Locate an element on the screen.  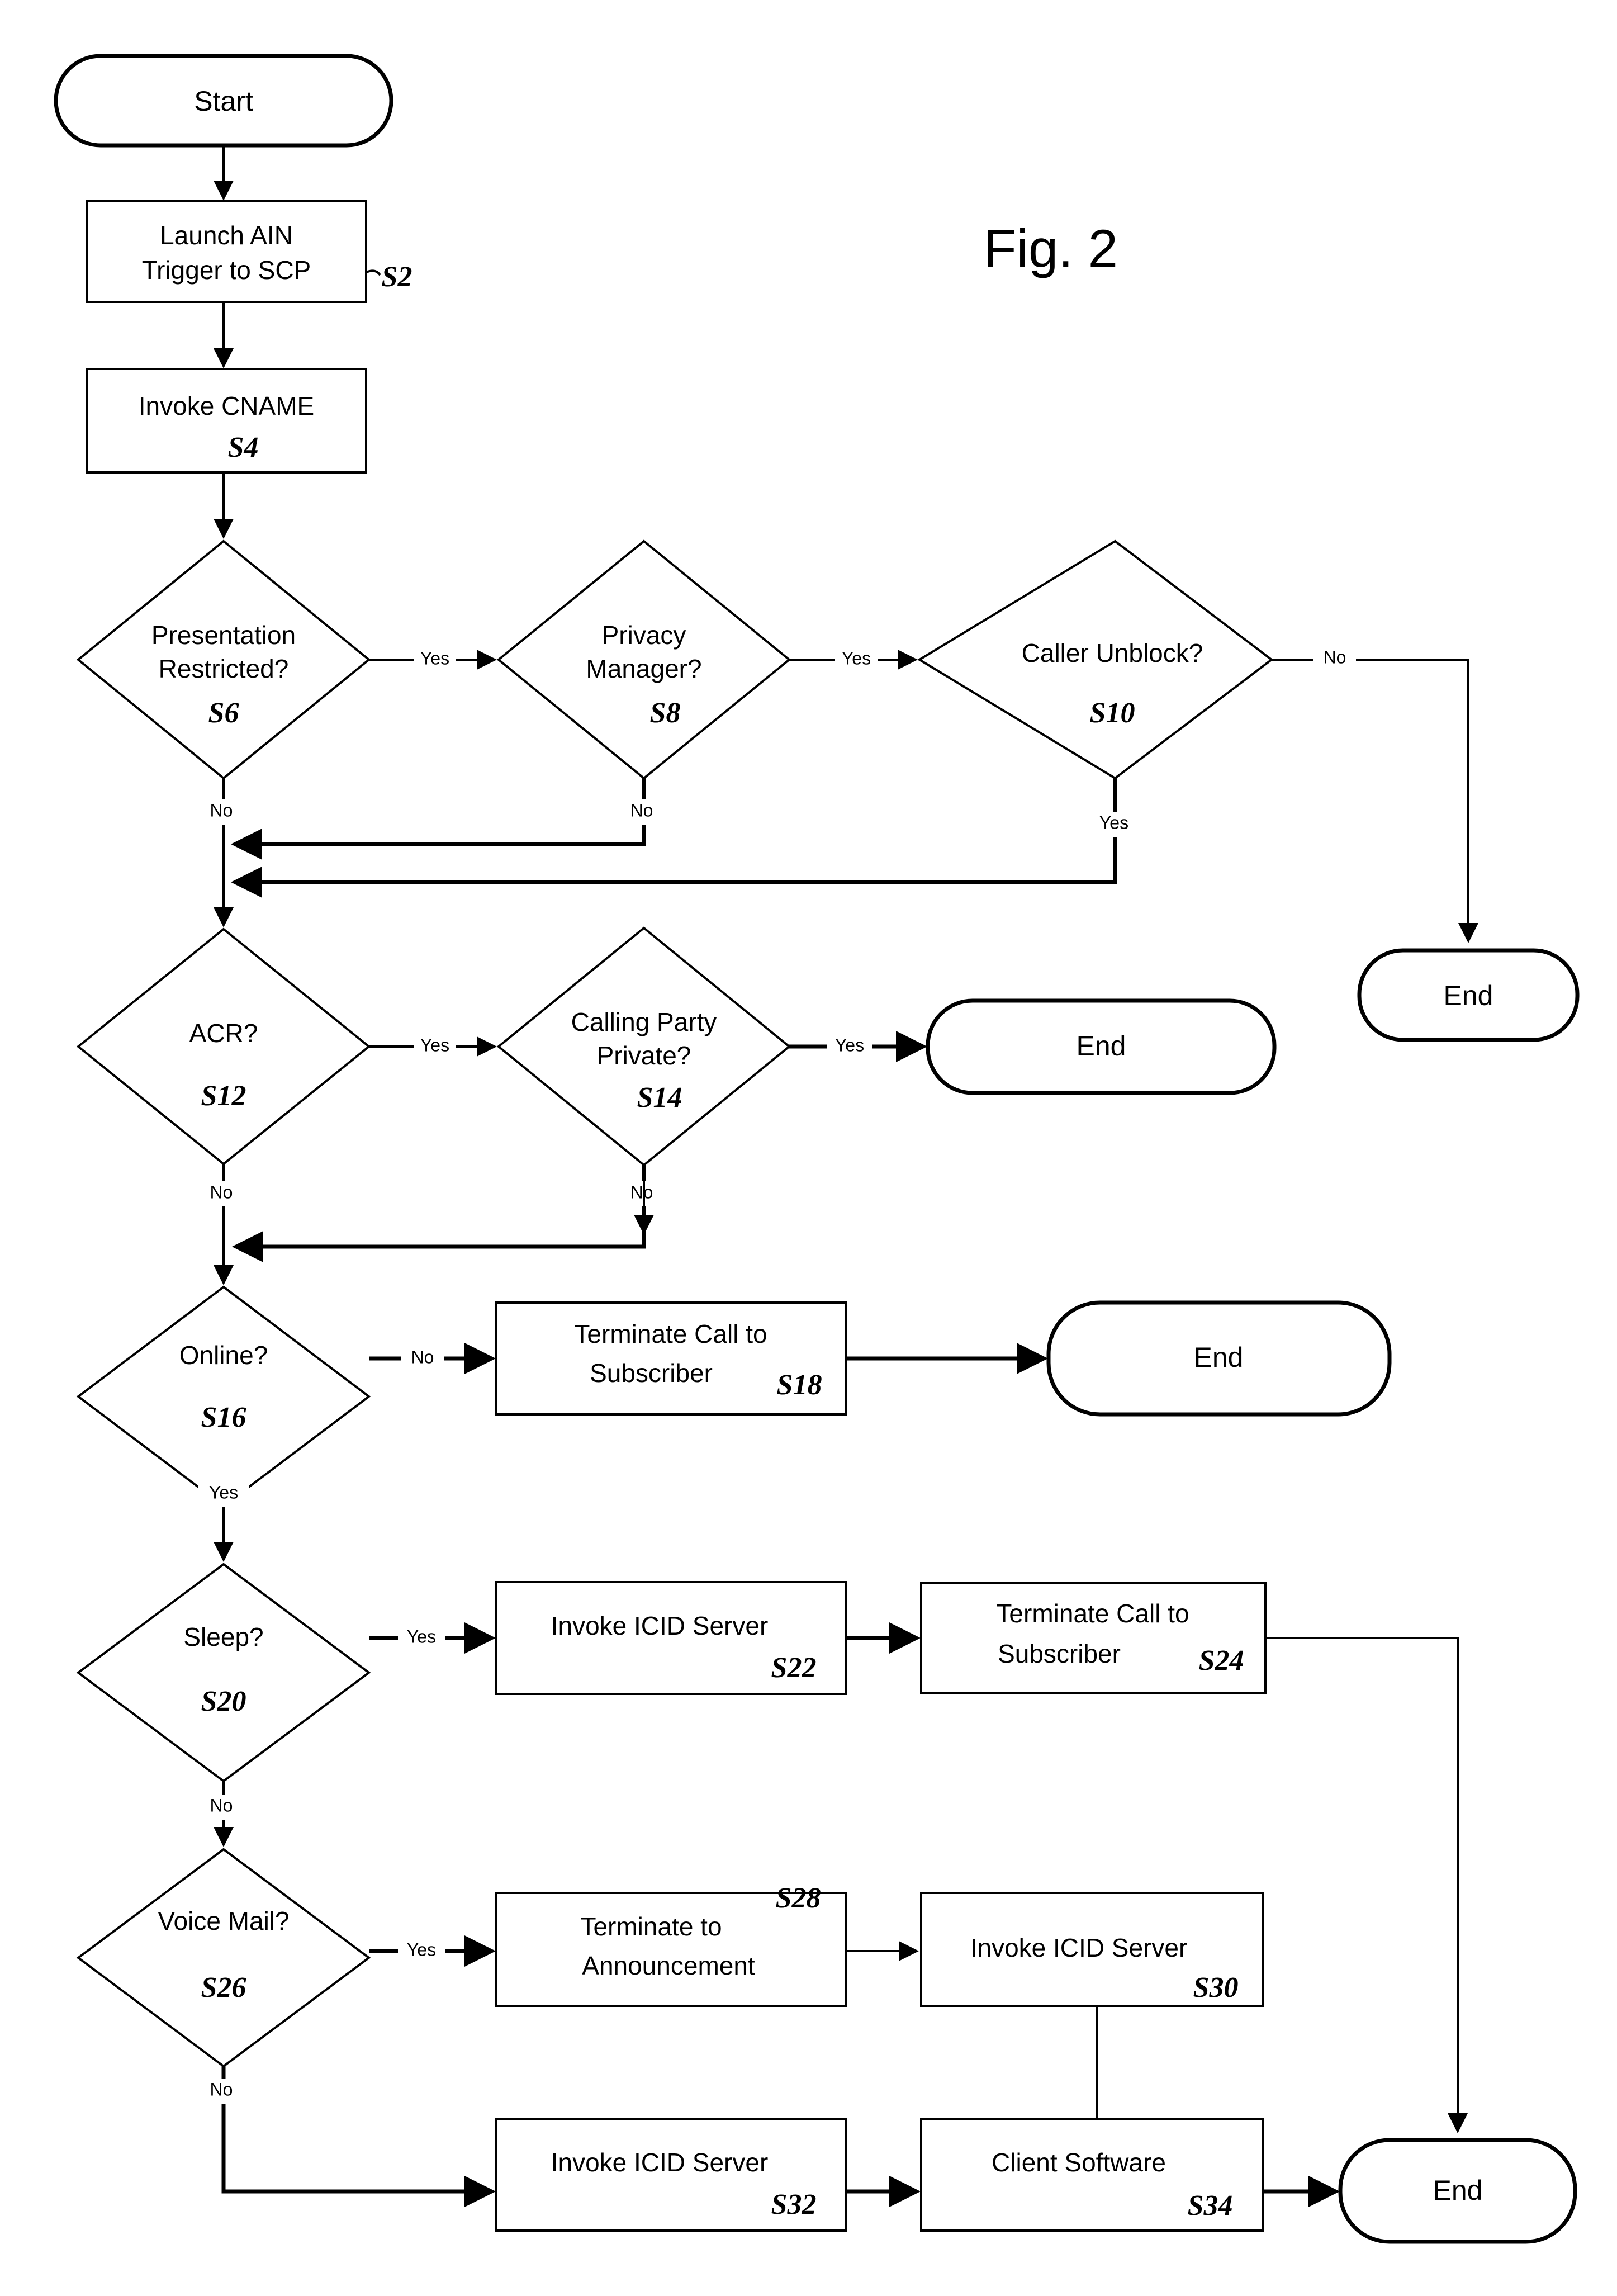
s24-ref: S24 is located at coordinates (1221, 1661).